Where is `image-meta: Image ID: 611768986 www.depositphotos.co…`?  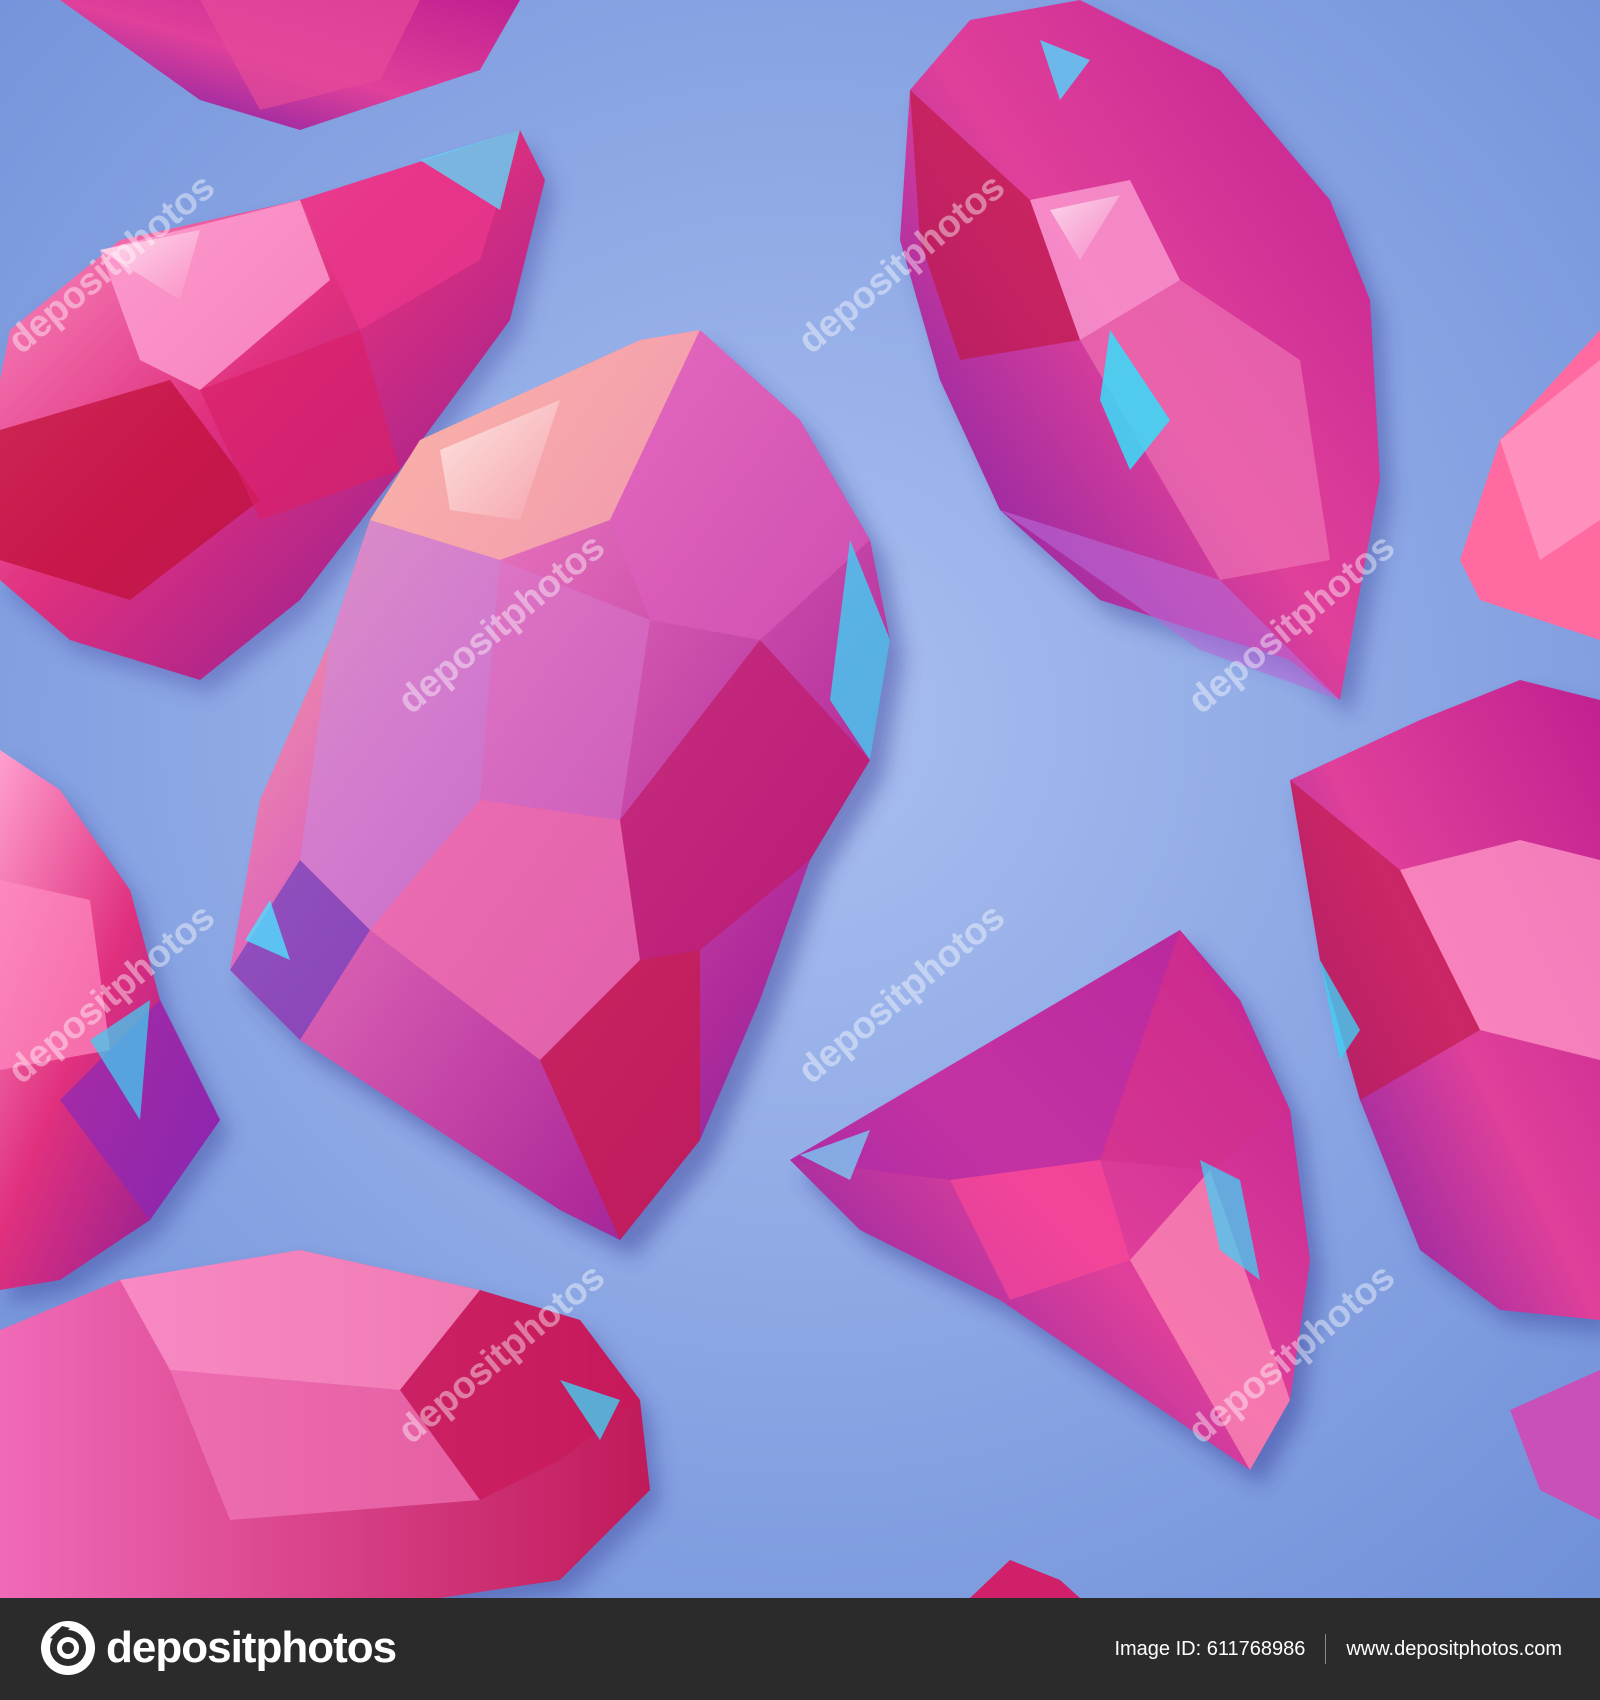
image-meta: Image ID: 611768986 www.depositphotos.co… is located at coordinates (1338, 1649).